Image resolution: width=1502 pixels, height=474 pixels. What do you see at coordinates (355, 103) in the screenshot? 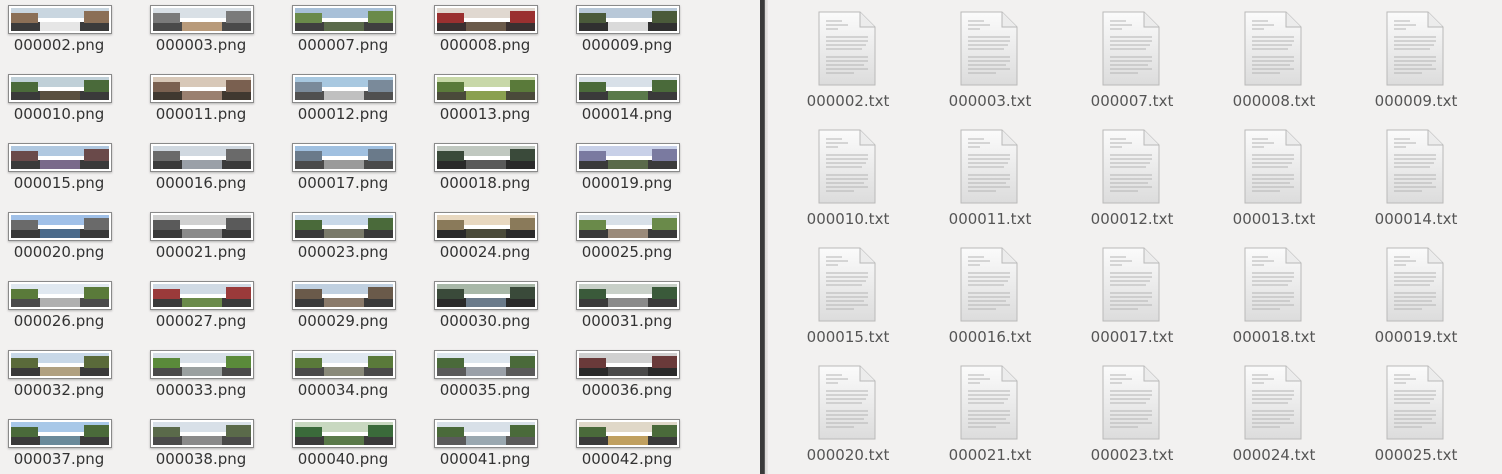
I see `png-file-item: 000012.png` at bounding box center [355, 103].